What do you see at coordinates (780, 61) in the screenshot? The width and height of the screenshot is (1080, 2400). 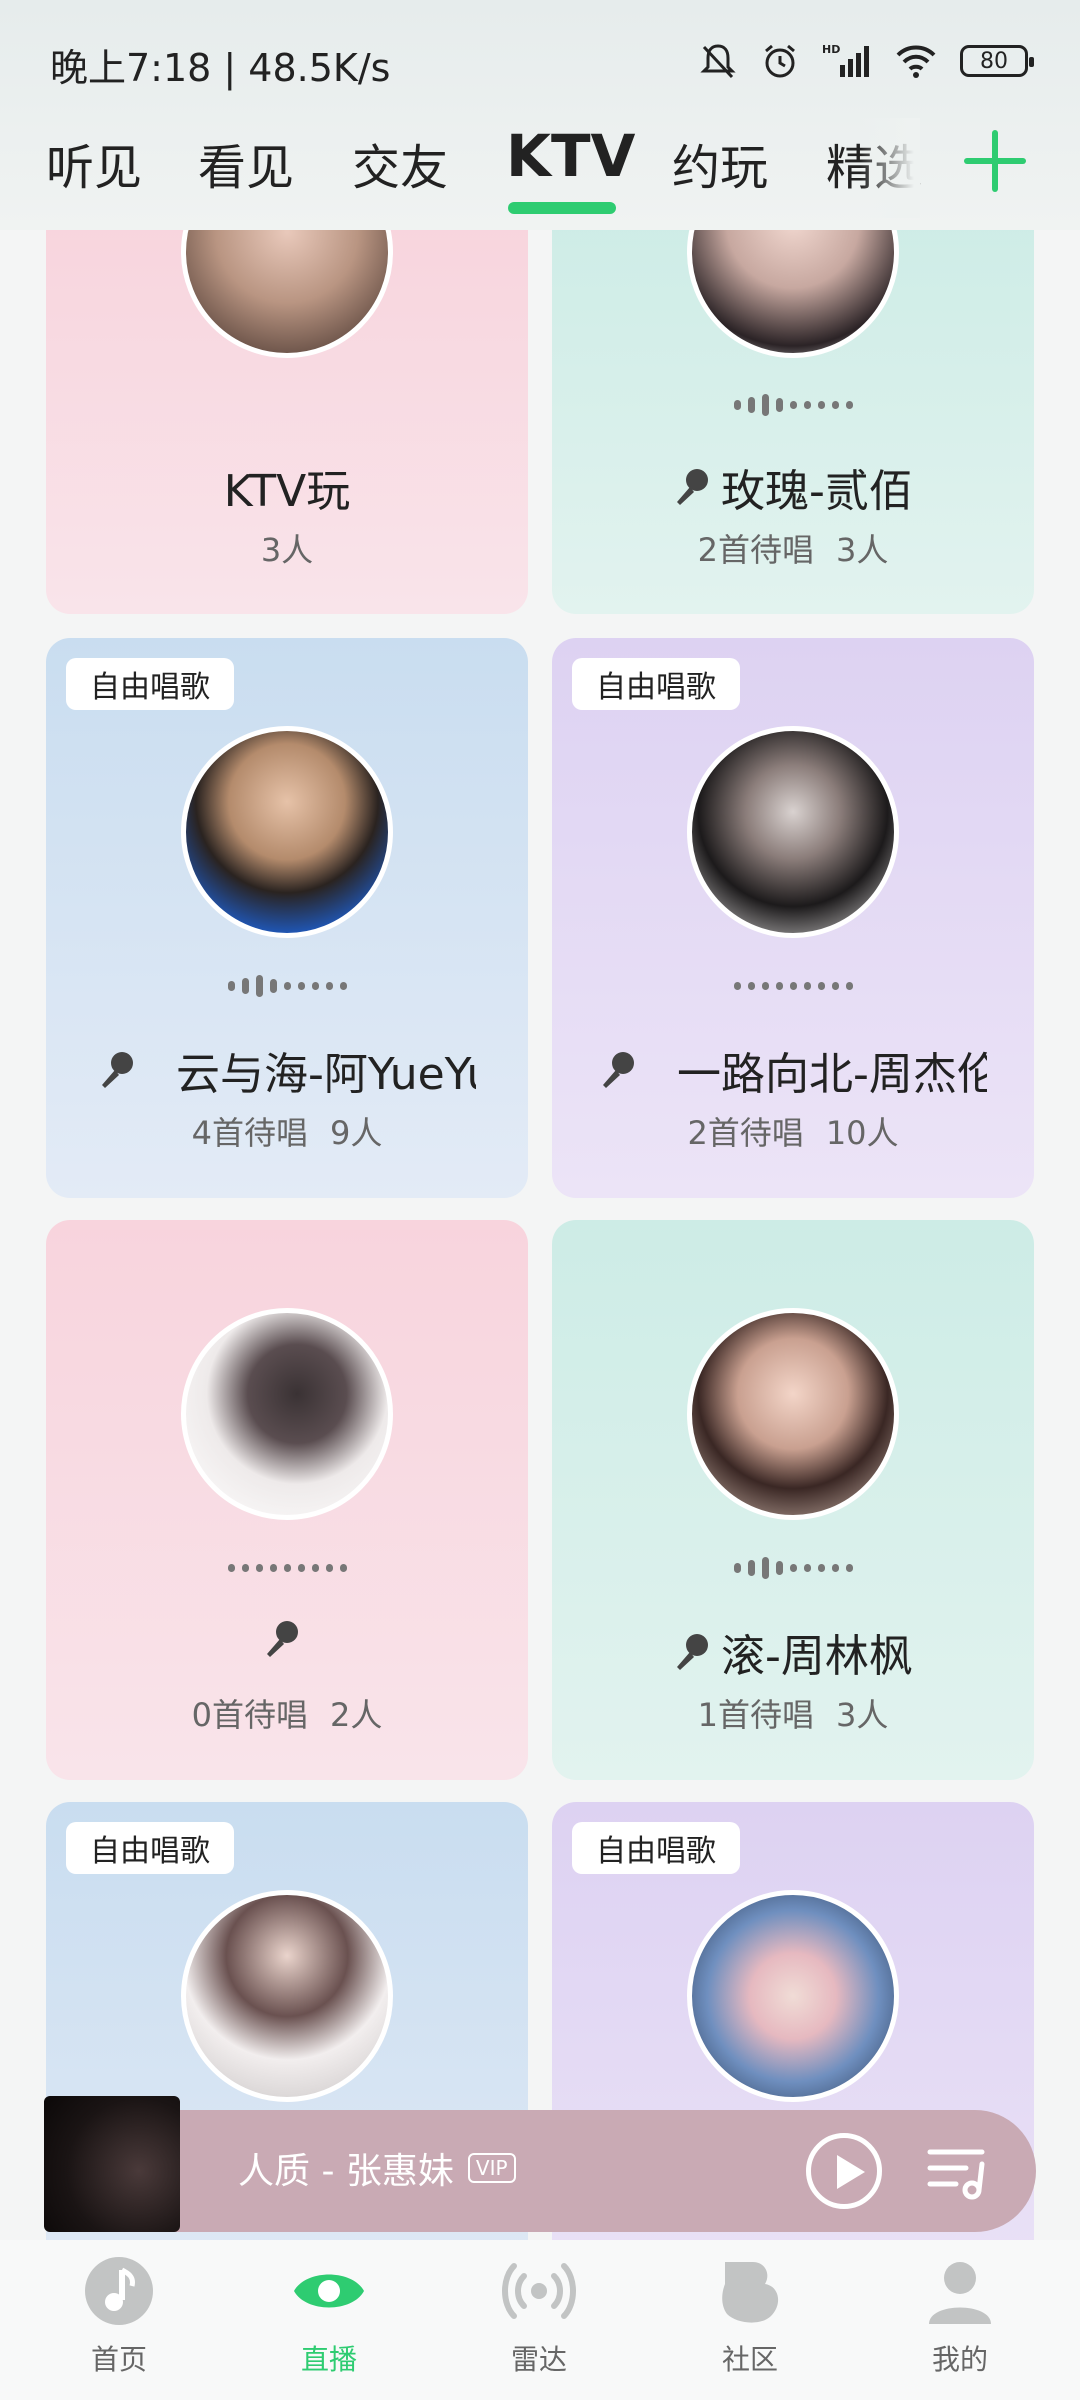 I see `alarm-icon` at bounding box center [780, 61].